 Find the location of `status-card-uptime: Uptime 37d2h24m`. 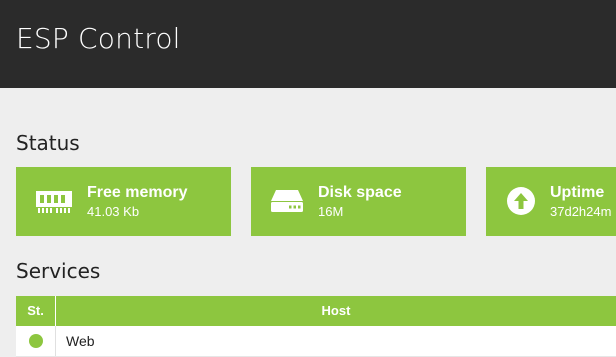

status-card-uptime: Uptime 37d2h24m is located at coordinates (551, 201).